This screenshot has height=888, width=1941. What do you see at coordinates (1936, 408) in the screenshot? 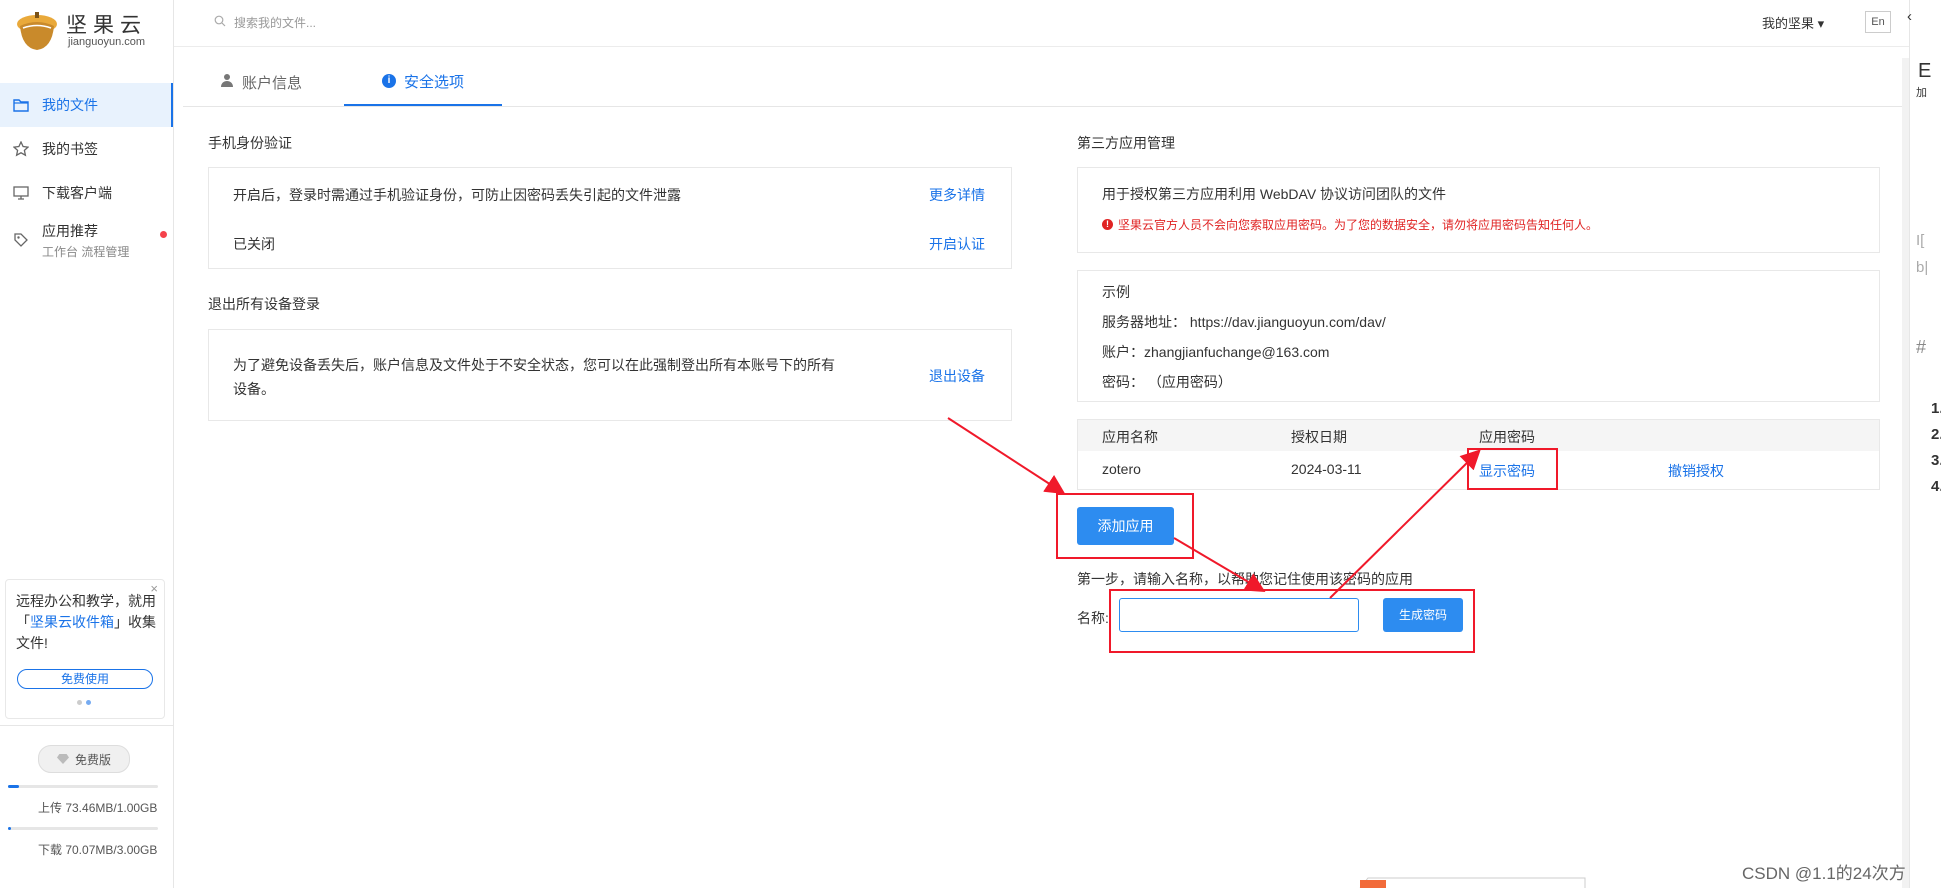
I see `edge-text: 1.` at bounding box center [1936, 408].